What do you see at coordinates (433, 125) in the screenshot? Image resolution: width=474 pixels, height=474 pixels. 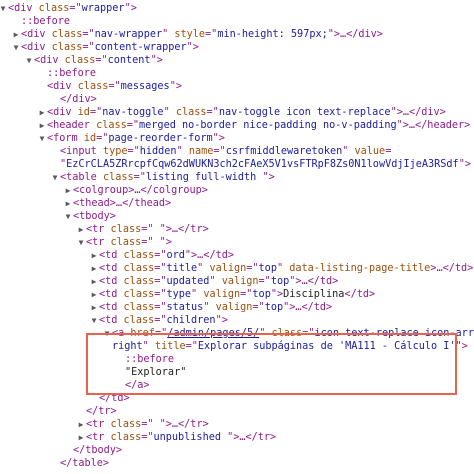 I see `token-tag: ">…</header>` at bounding box center [433, 125].